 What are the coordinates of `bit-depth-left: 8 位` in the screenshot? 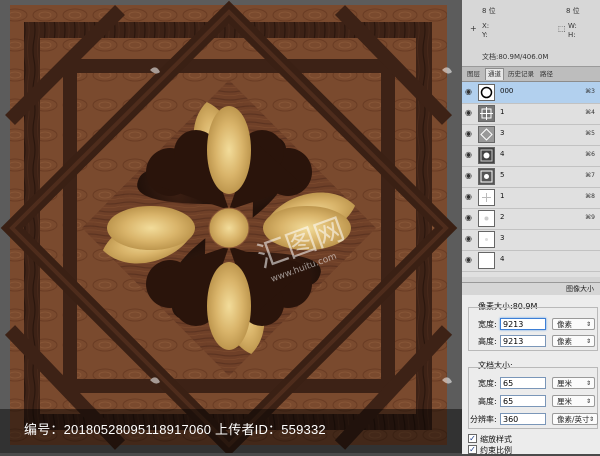 It's located at (489, 11).